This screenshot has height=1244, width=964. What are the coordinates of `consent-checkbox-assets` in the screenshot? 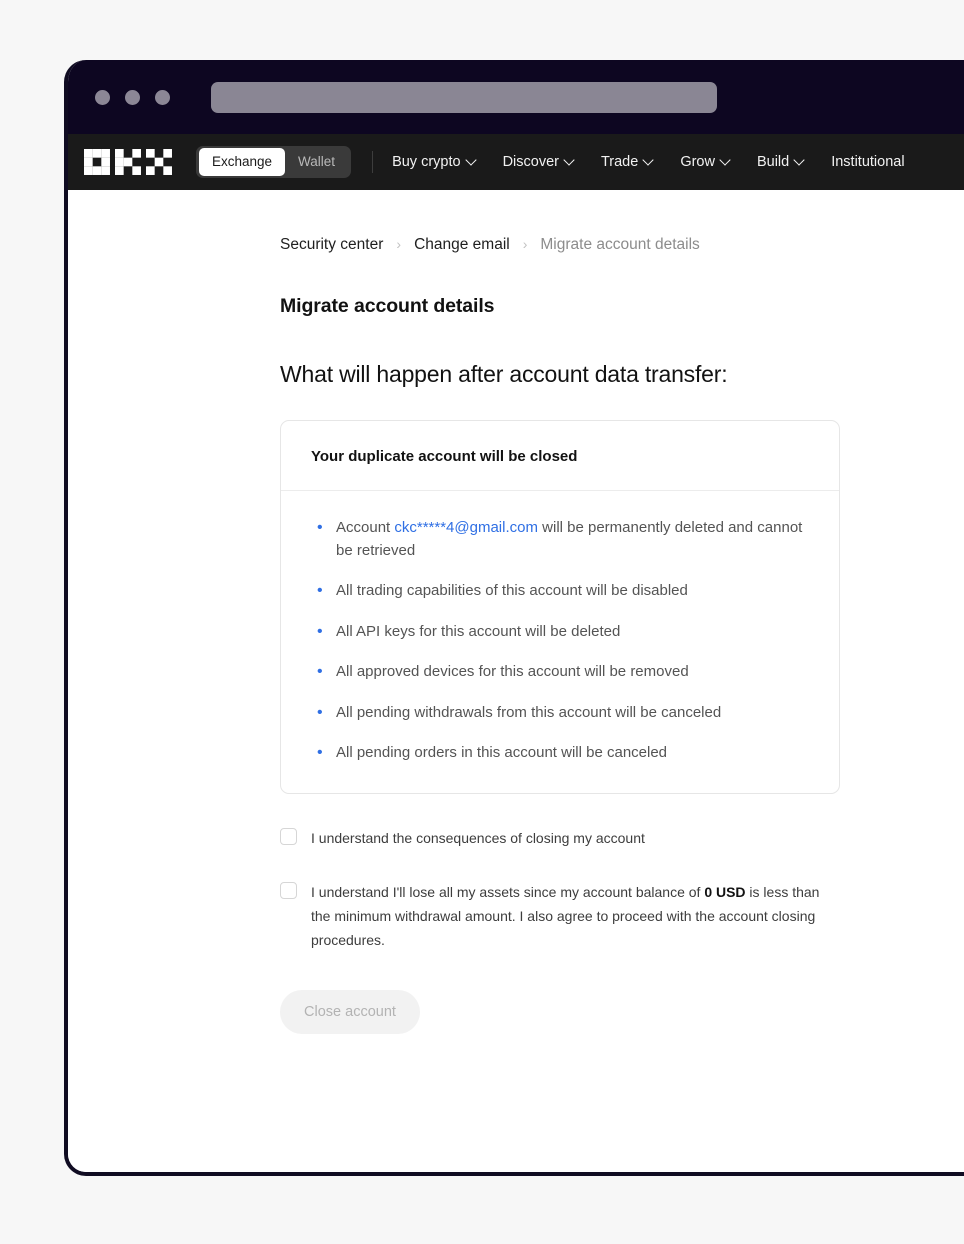 It's located at (288, 890).